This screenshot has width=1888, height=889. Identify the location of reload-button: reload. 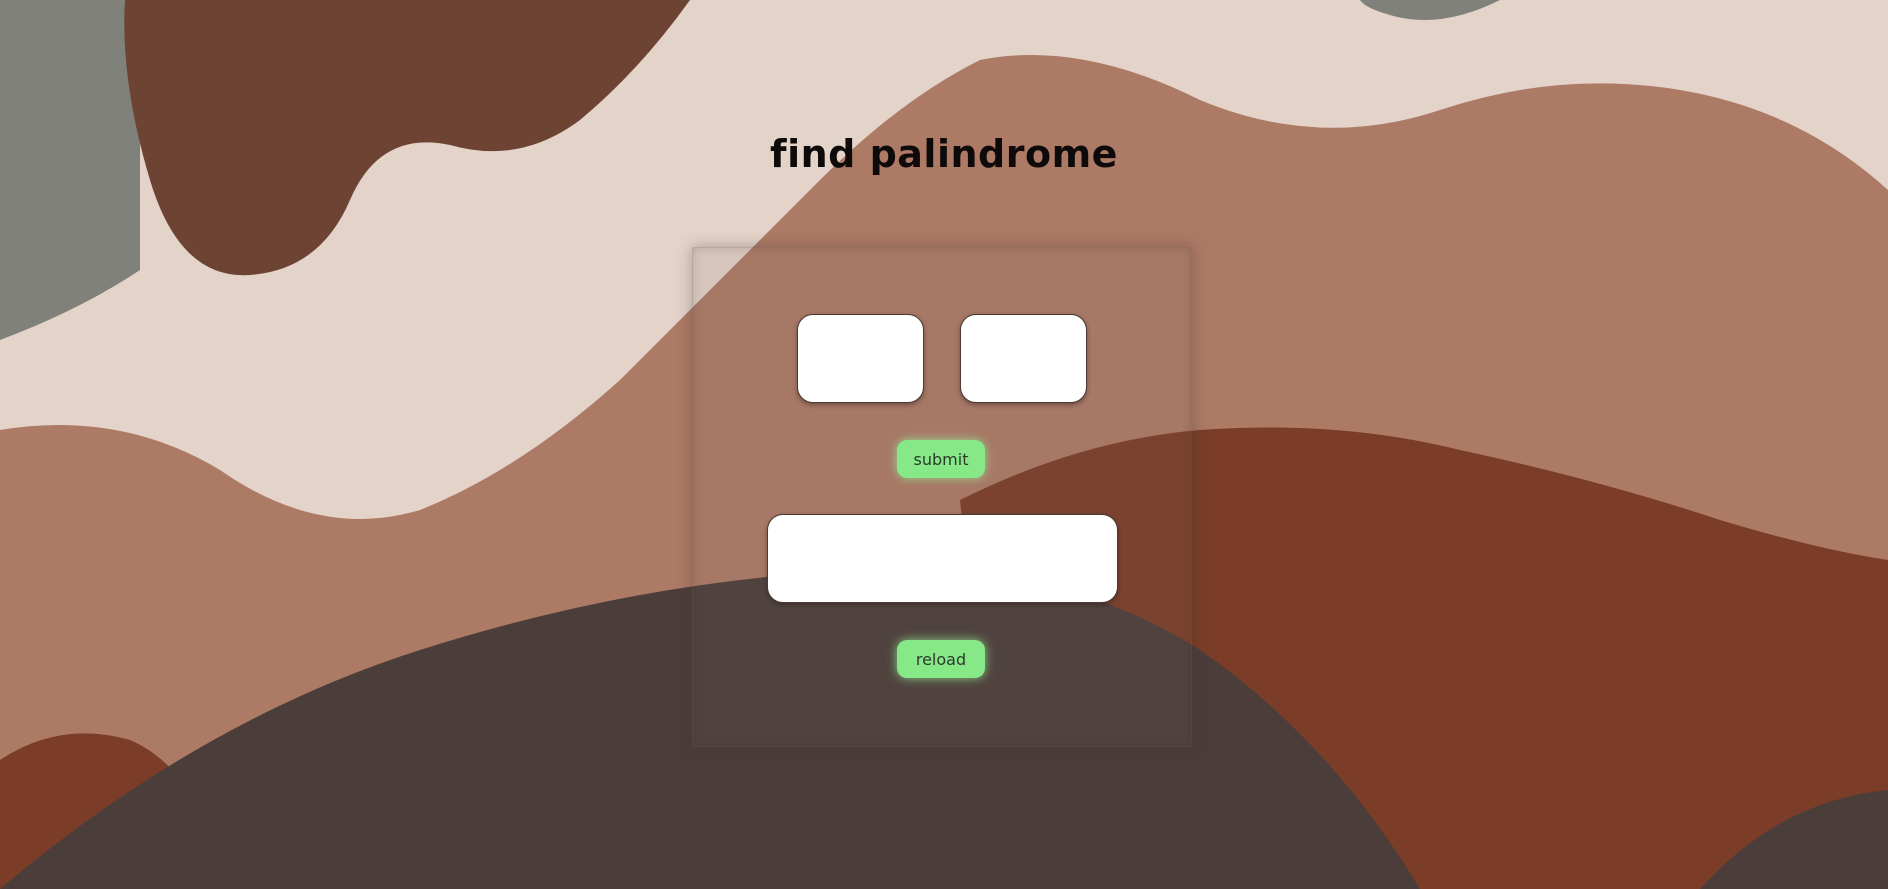
(941, 659).